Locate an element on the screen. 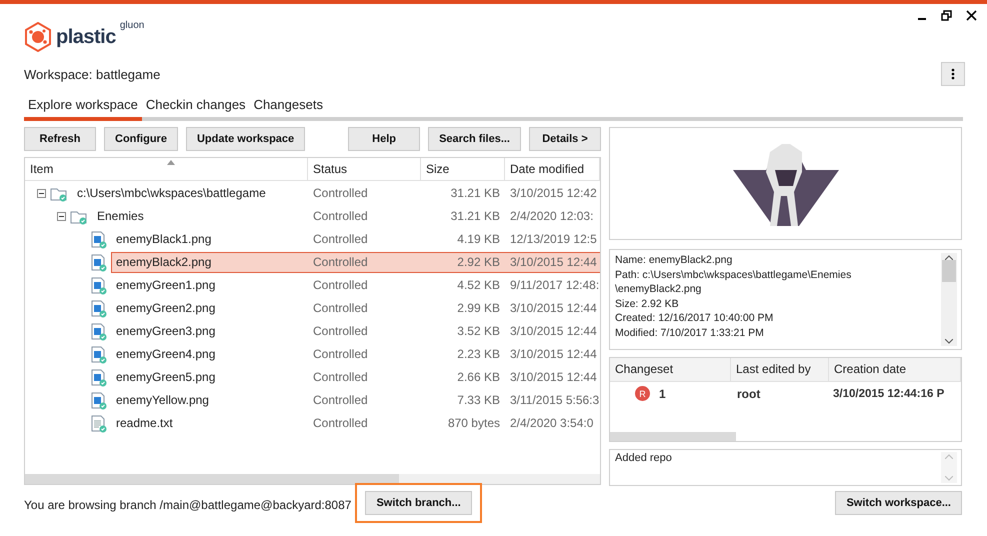 This screenshot has height=536, width=987. file-name: Enemies is located at coordinates (200, 216).